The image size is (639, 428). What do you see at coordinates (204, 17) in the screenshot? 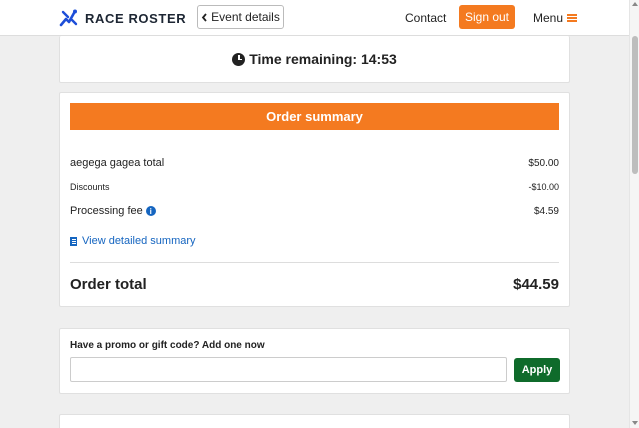
I see `chevron-left-icon` at bounding box center [204, 17].